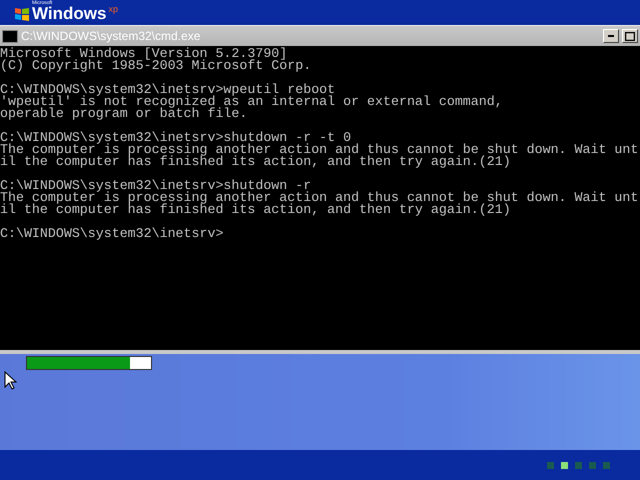 Image resolution: width=640 pixels, height=480 pixels. I want to click on minimize-icon, so click(611, 36).